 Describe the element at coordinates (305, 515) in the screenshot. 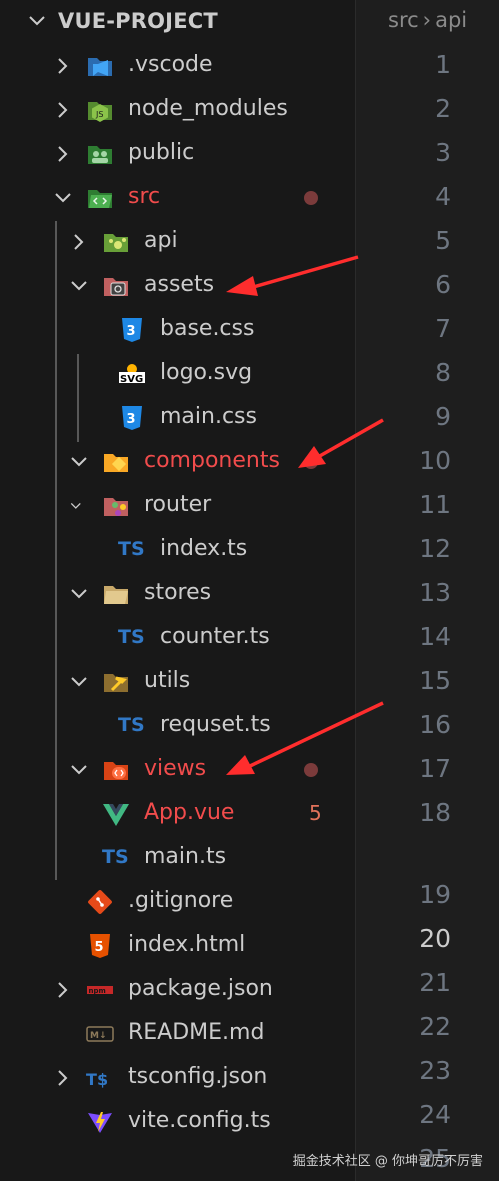

I see `annotation-layer` at that location.